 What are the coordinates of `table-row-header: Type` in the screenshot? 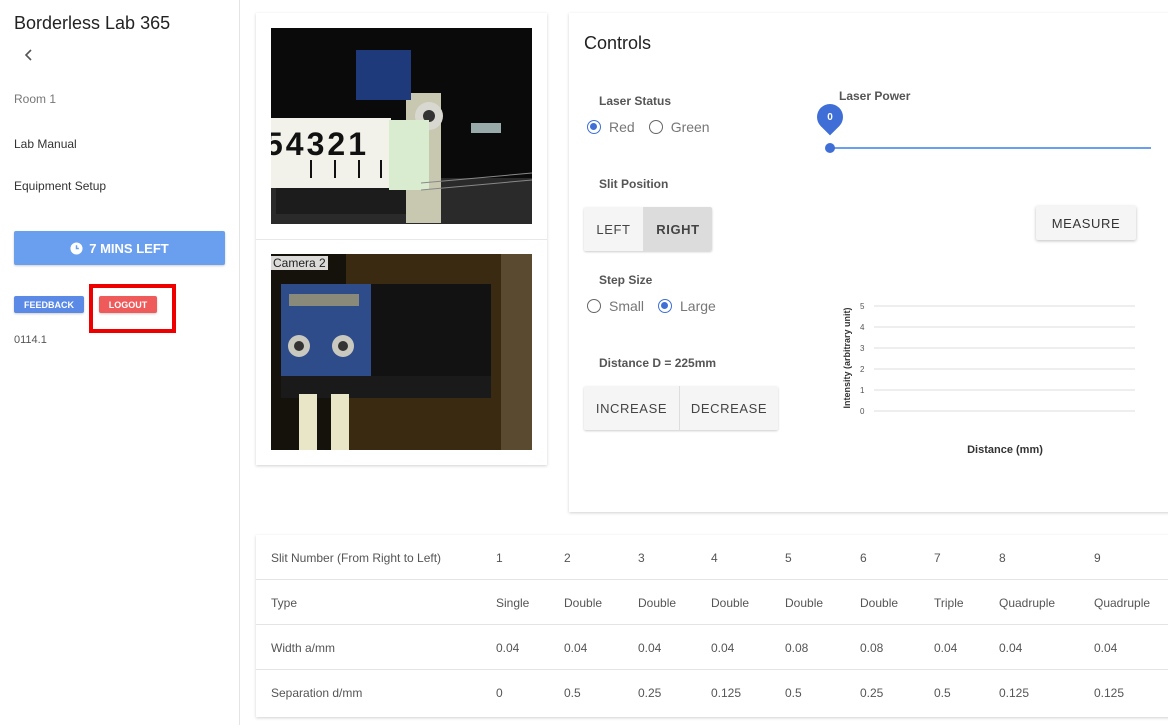 It's located at (284, 602).